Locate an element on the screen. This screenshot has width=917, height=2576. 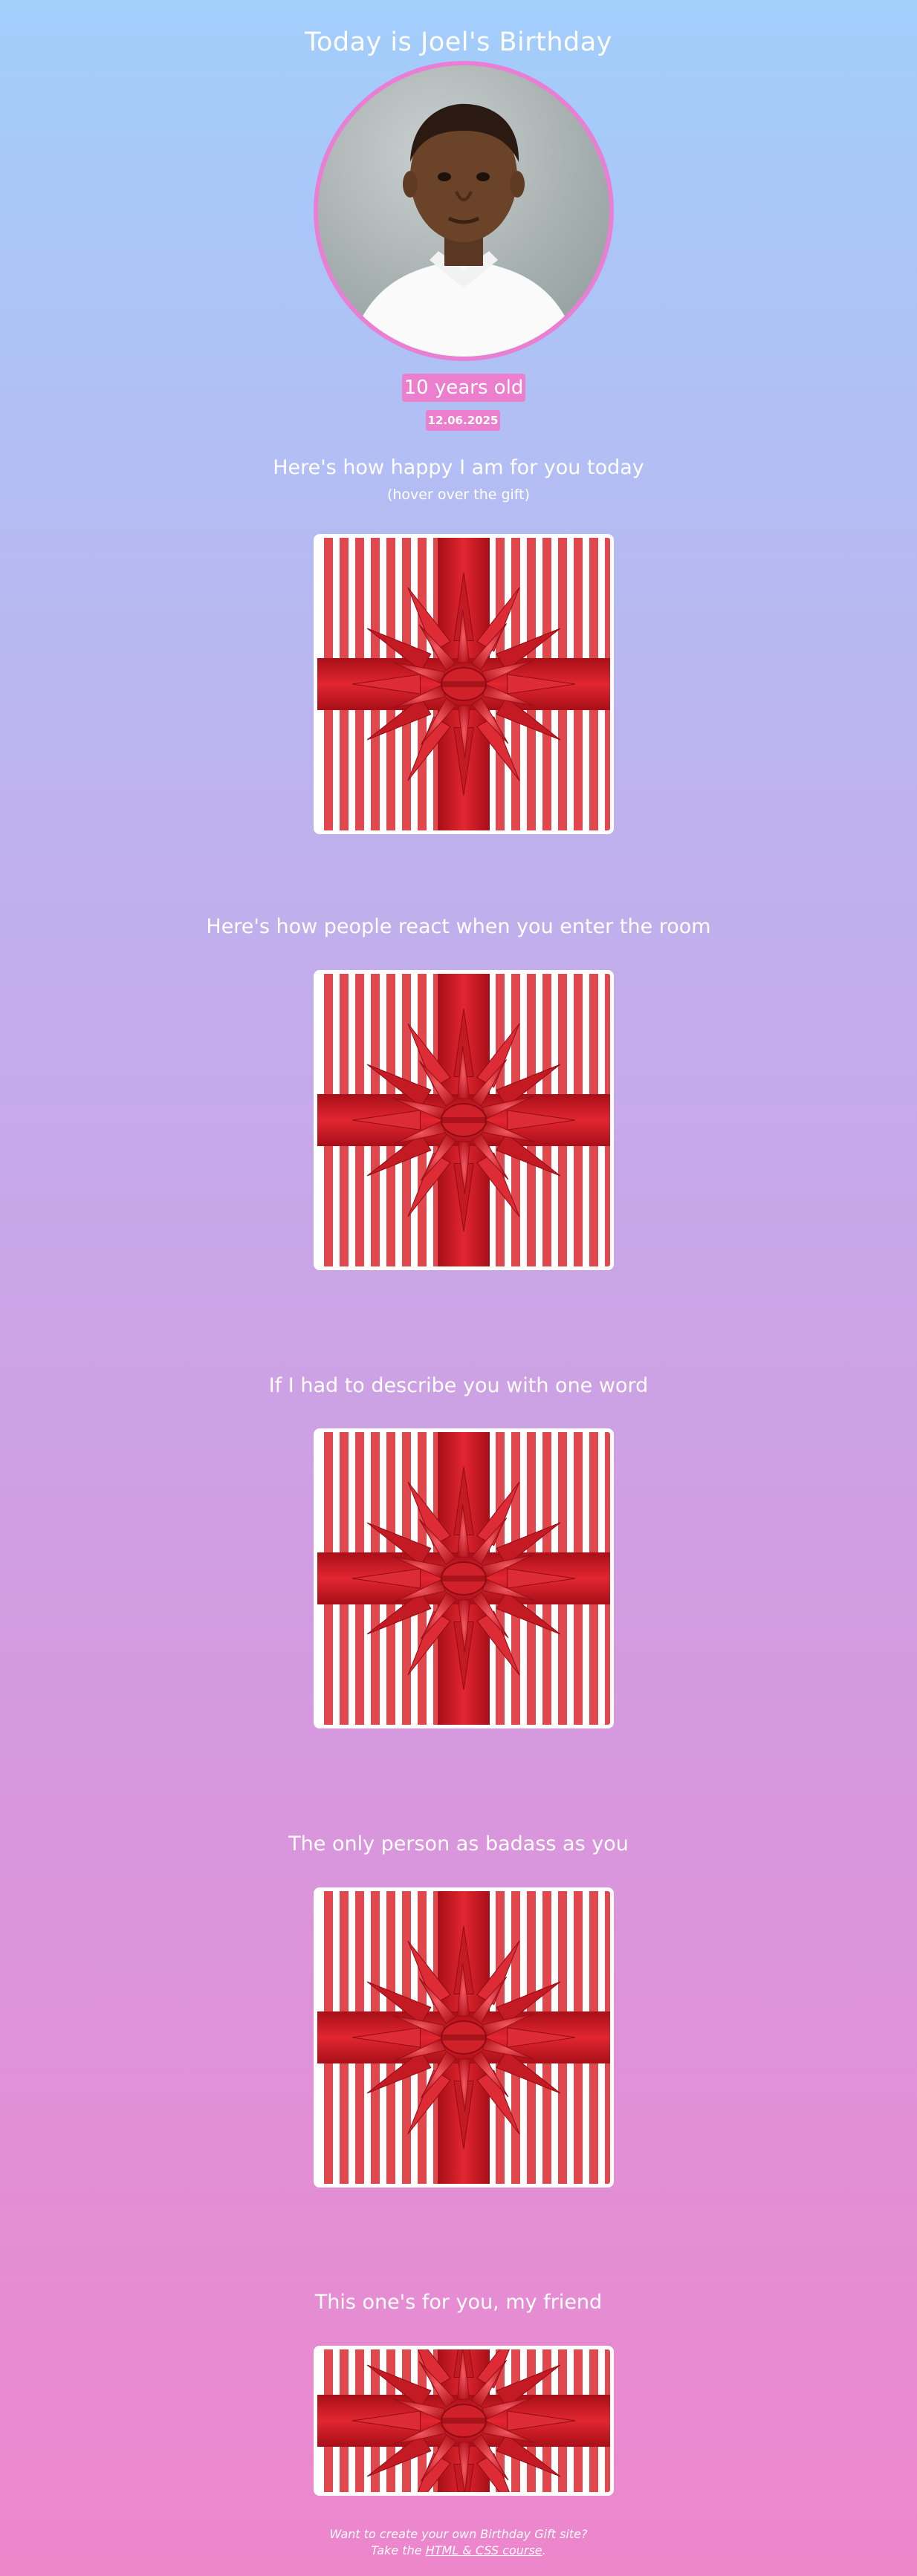
section-1-hint: (hover over the gift) is located at coordinates (458, 495).